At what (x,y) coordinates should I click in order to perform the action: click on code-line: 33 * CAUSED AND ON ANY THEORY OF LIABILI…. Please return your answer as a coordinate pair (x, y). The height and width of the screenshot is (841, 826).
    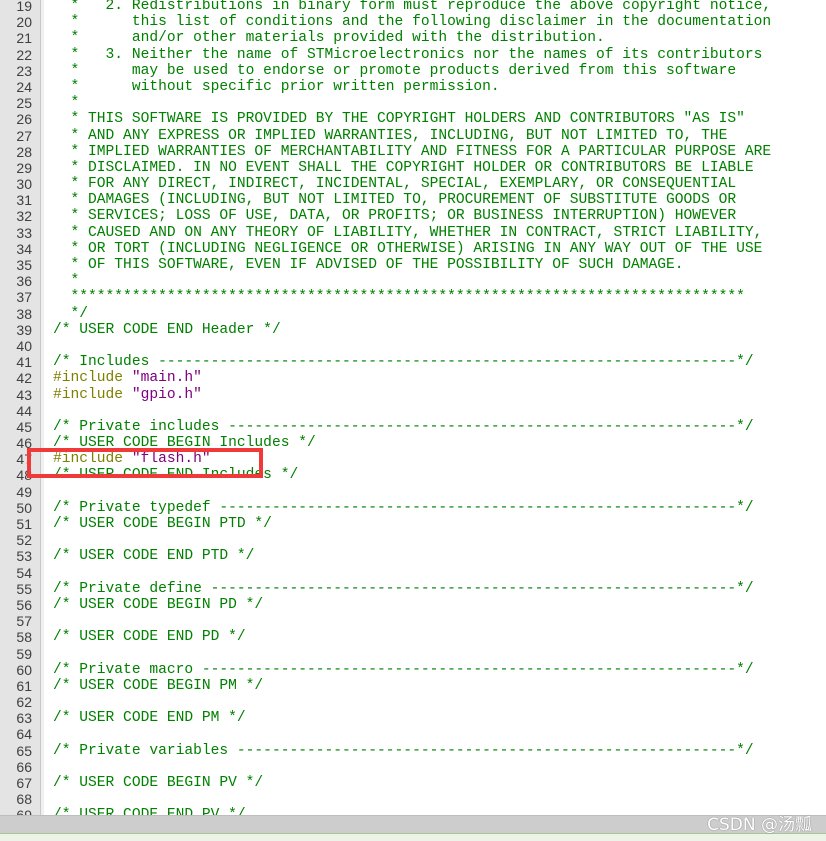
    Looking at the image, I should click on (413, 233).